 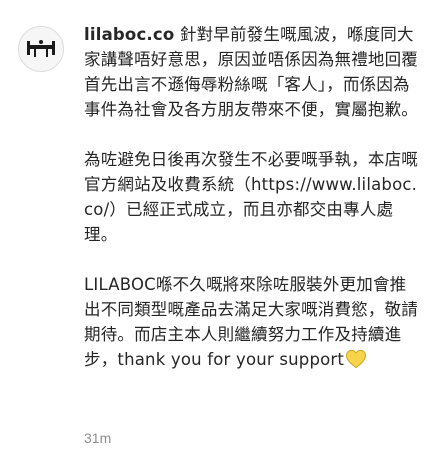 What do you see at coordinates (98, 438) in the screenshot?
I see `comment-timestamp: 31m` at bounding box center [98, 438].